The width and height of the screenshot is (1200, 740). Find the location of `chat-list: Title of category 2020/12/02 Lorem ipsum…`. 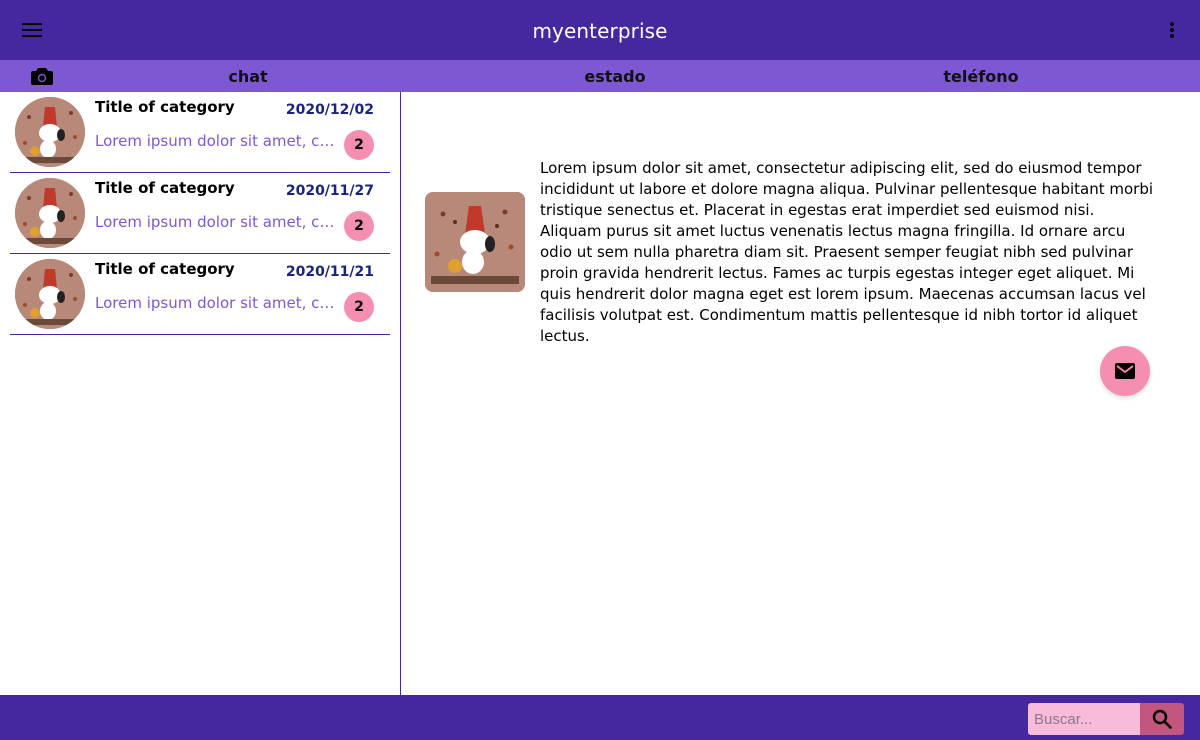

chat-list: Title of category 2020/12/02 Lorem ipsum… is located at coordinates (200, 213).